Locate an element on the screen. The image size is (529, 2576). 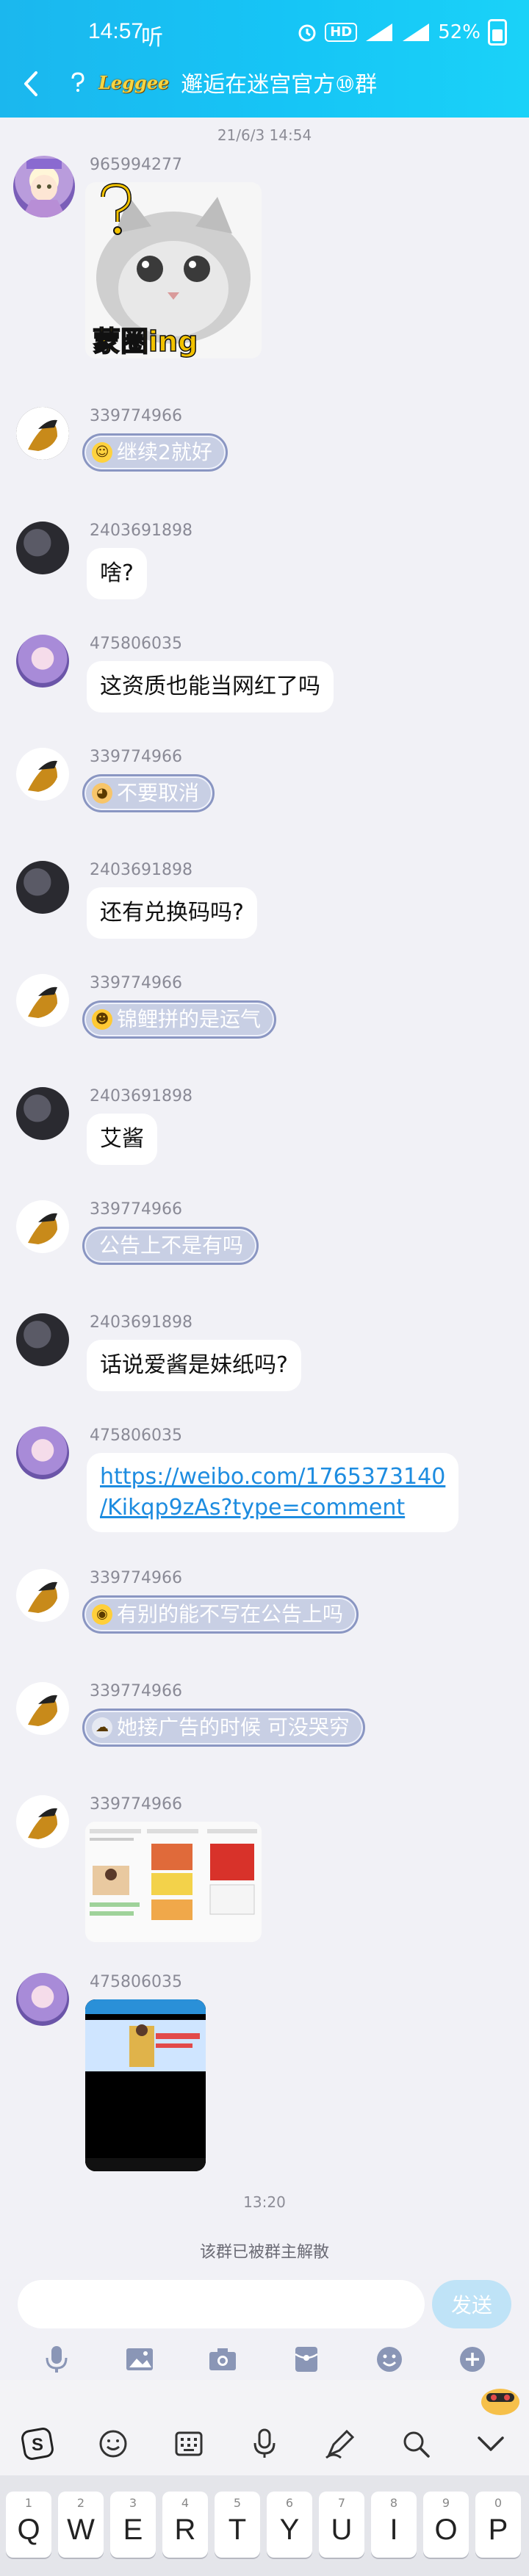
message-bubble: 还有兑换码吗? is located at coordinates (172, 913).